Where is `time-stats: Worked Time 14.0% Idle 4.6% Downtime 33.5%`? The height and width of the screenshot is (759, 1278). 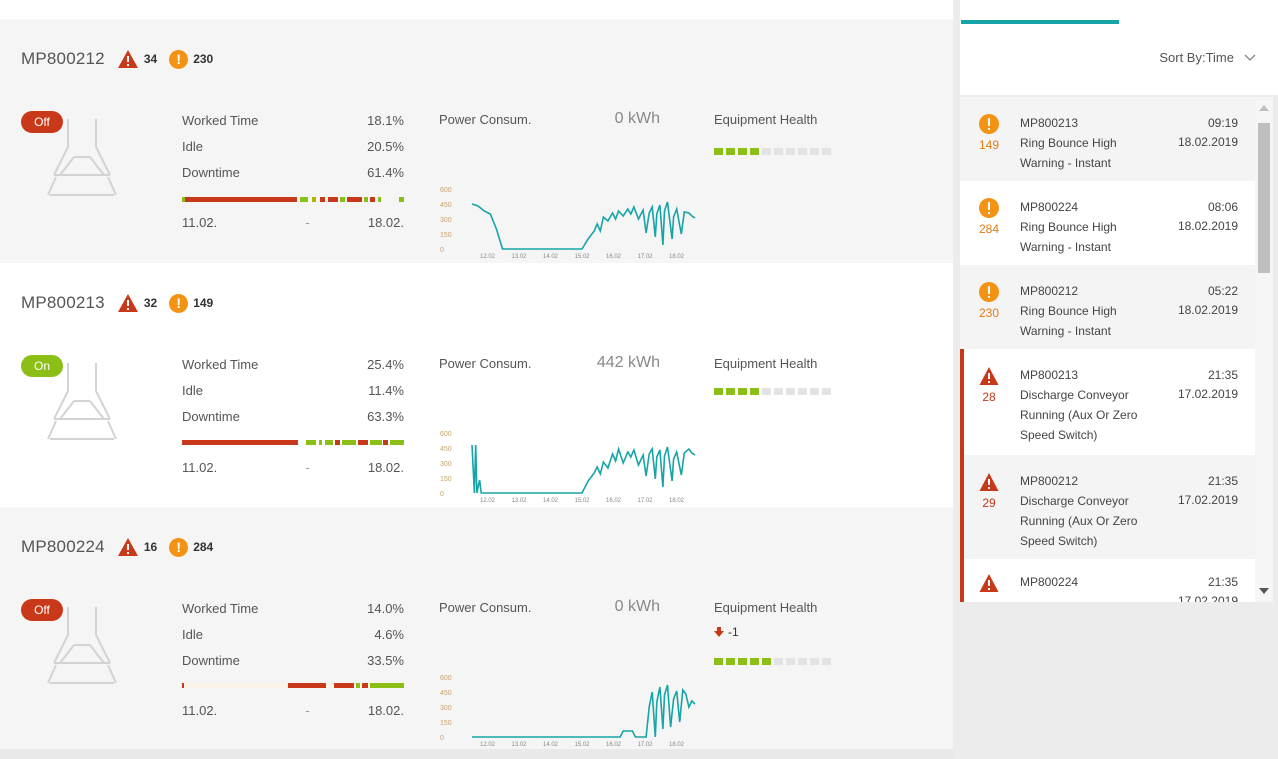 time-stats: Worked Time 14.0% Idle 4.6% Downtime 33.5% is located at coordinates (293, 639).